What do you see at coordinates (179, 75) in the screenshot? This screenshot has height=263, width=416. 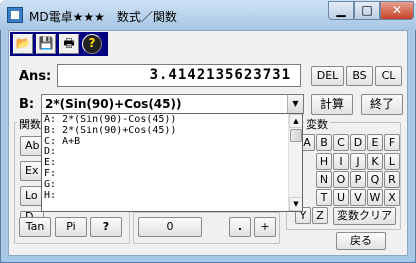 I see `ans-display: 3.4142135623731` at bounding box center [179, 75].